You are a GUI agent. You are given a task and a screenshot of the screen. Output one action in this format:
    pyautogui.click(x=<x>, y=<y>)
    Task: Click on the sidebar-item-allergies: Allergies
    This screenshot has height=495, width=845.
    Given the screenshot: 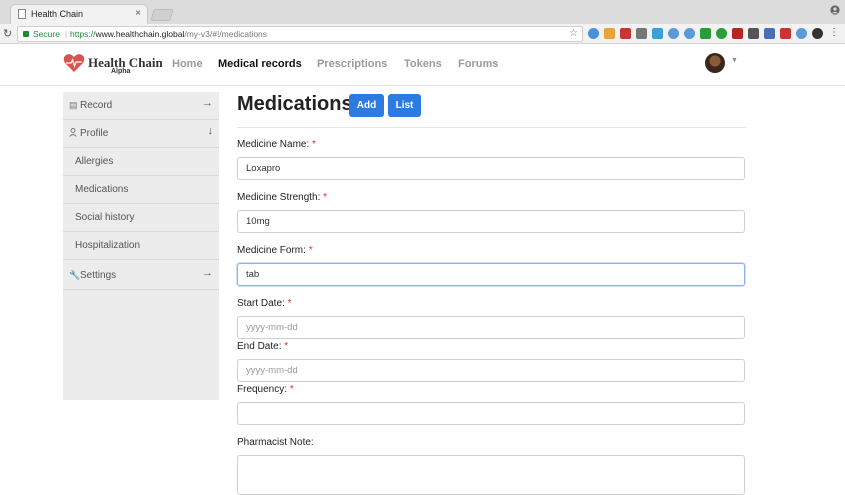 What is the action you would take?
    pyautogui.click(x=141, y=162)
    